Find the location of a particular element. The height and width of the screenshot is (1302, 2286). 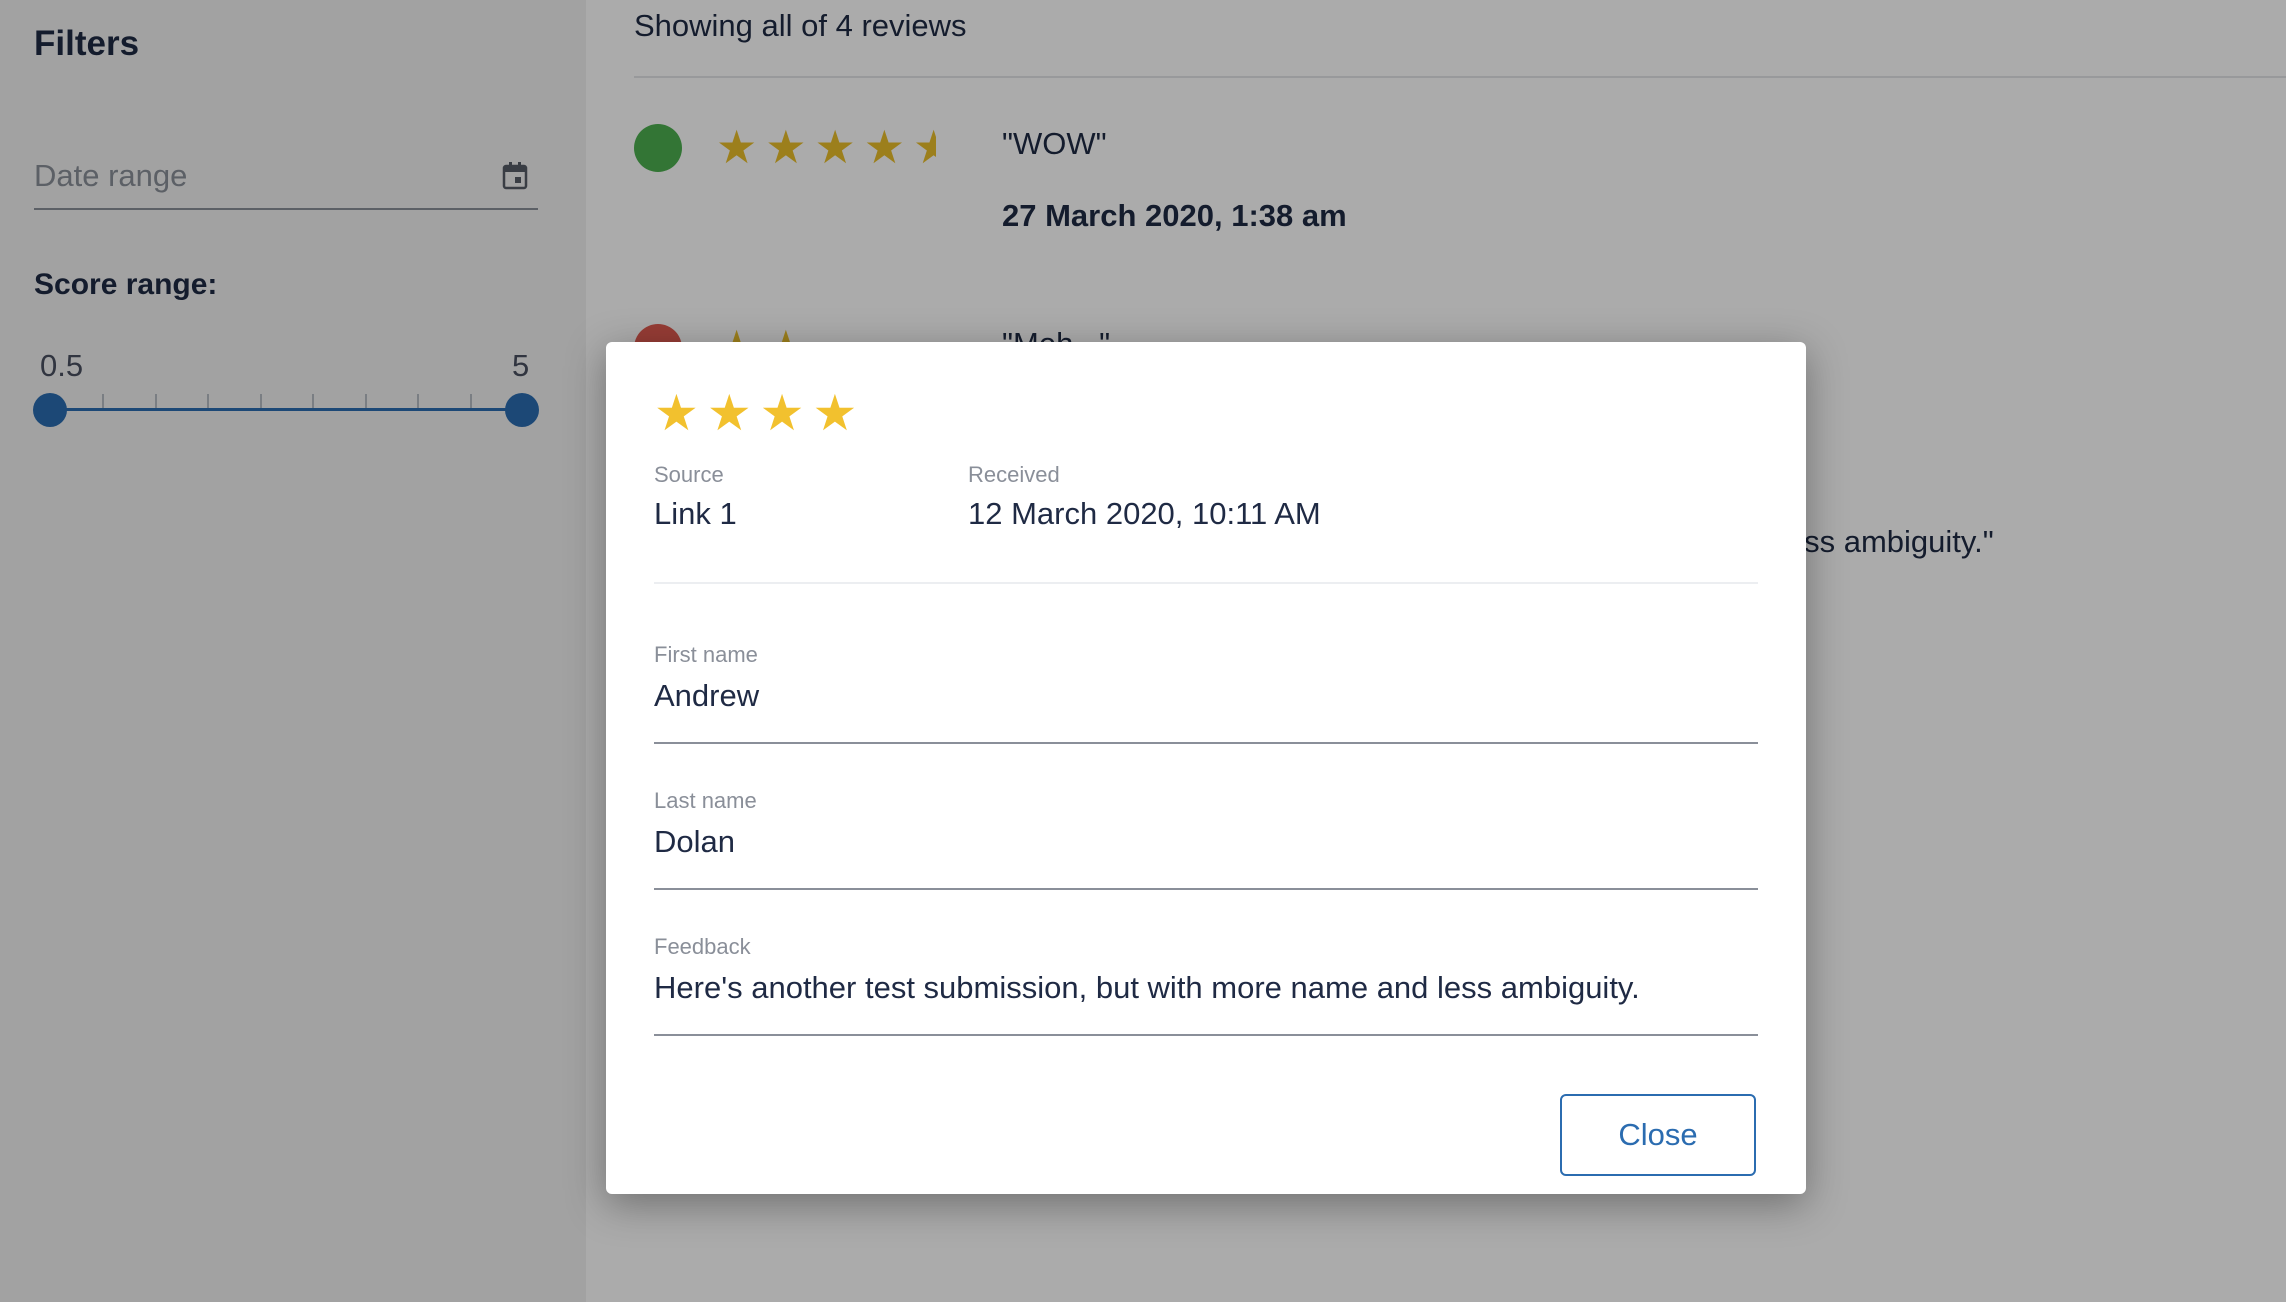

last-name-field: Last name Dolan is located at coordinates (1206, 839).